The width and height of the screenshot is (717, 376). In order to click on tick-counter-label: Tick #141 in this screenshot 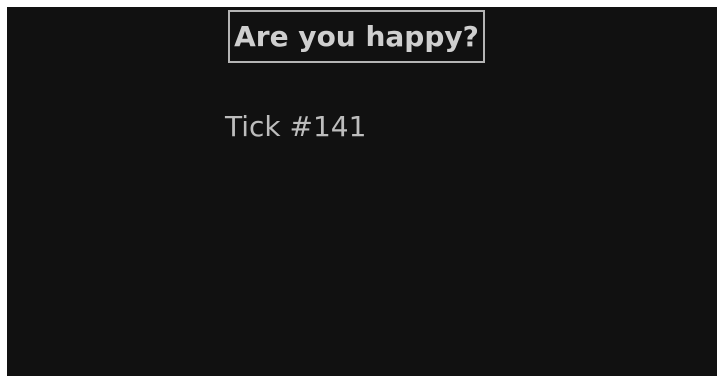, I will do `click(296, 126)`.